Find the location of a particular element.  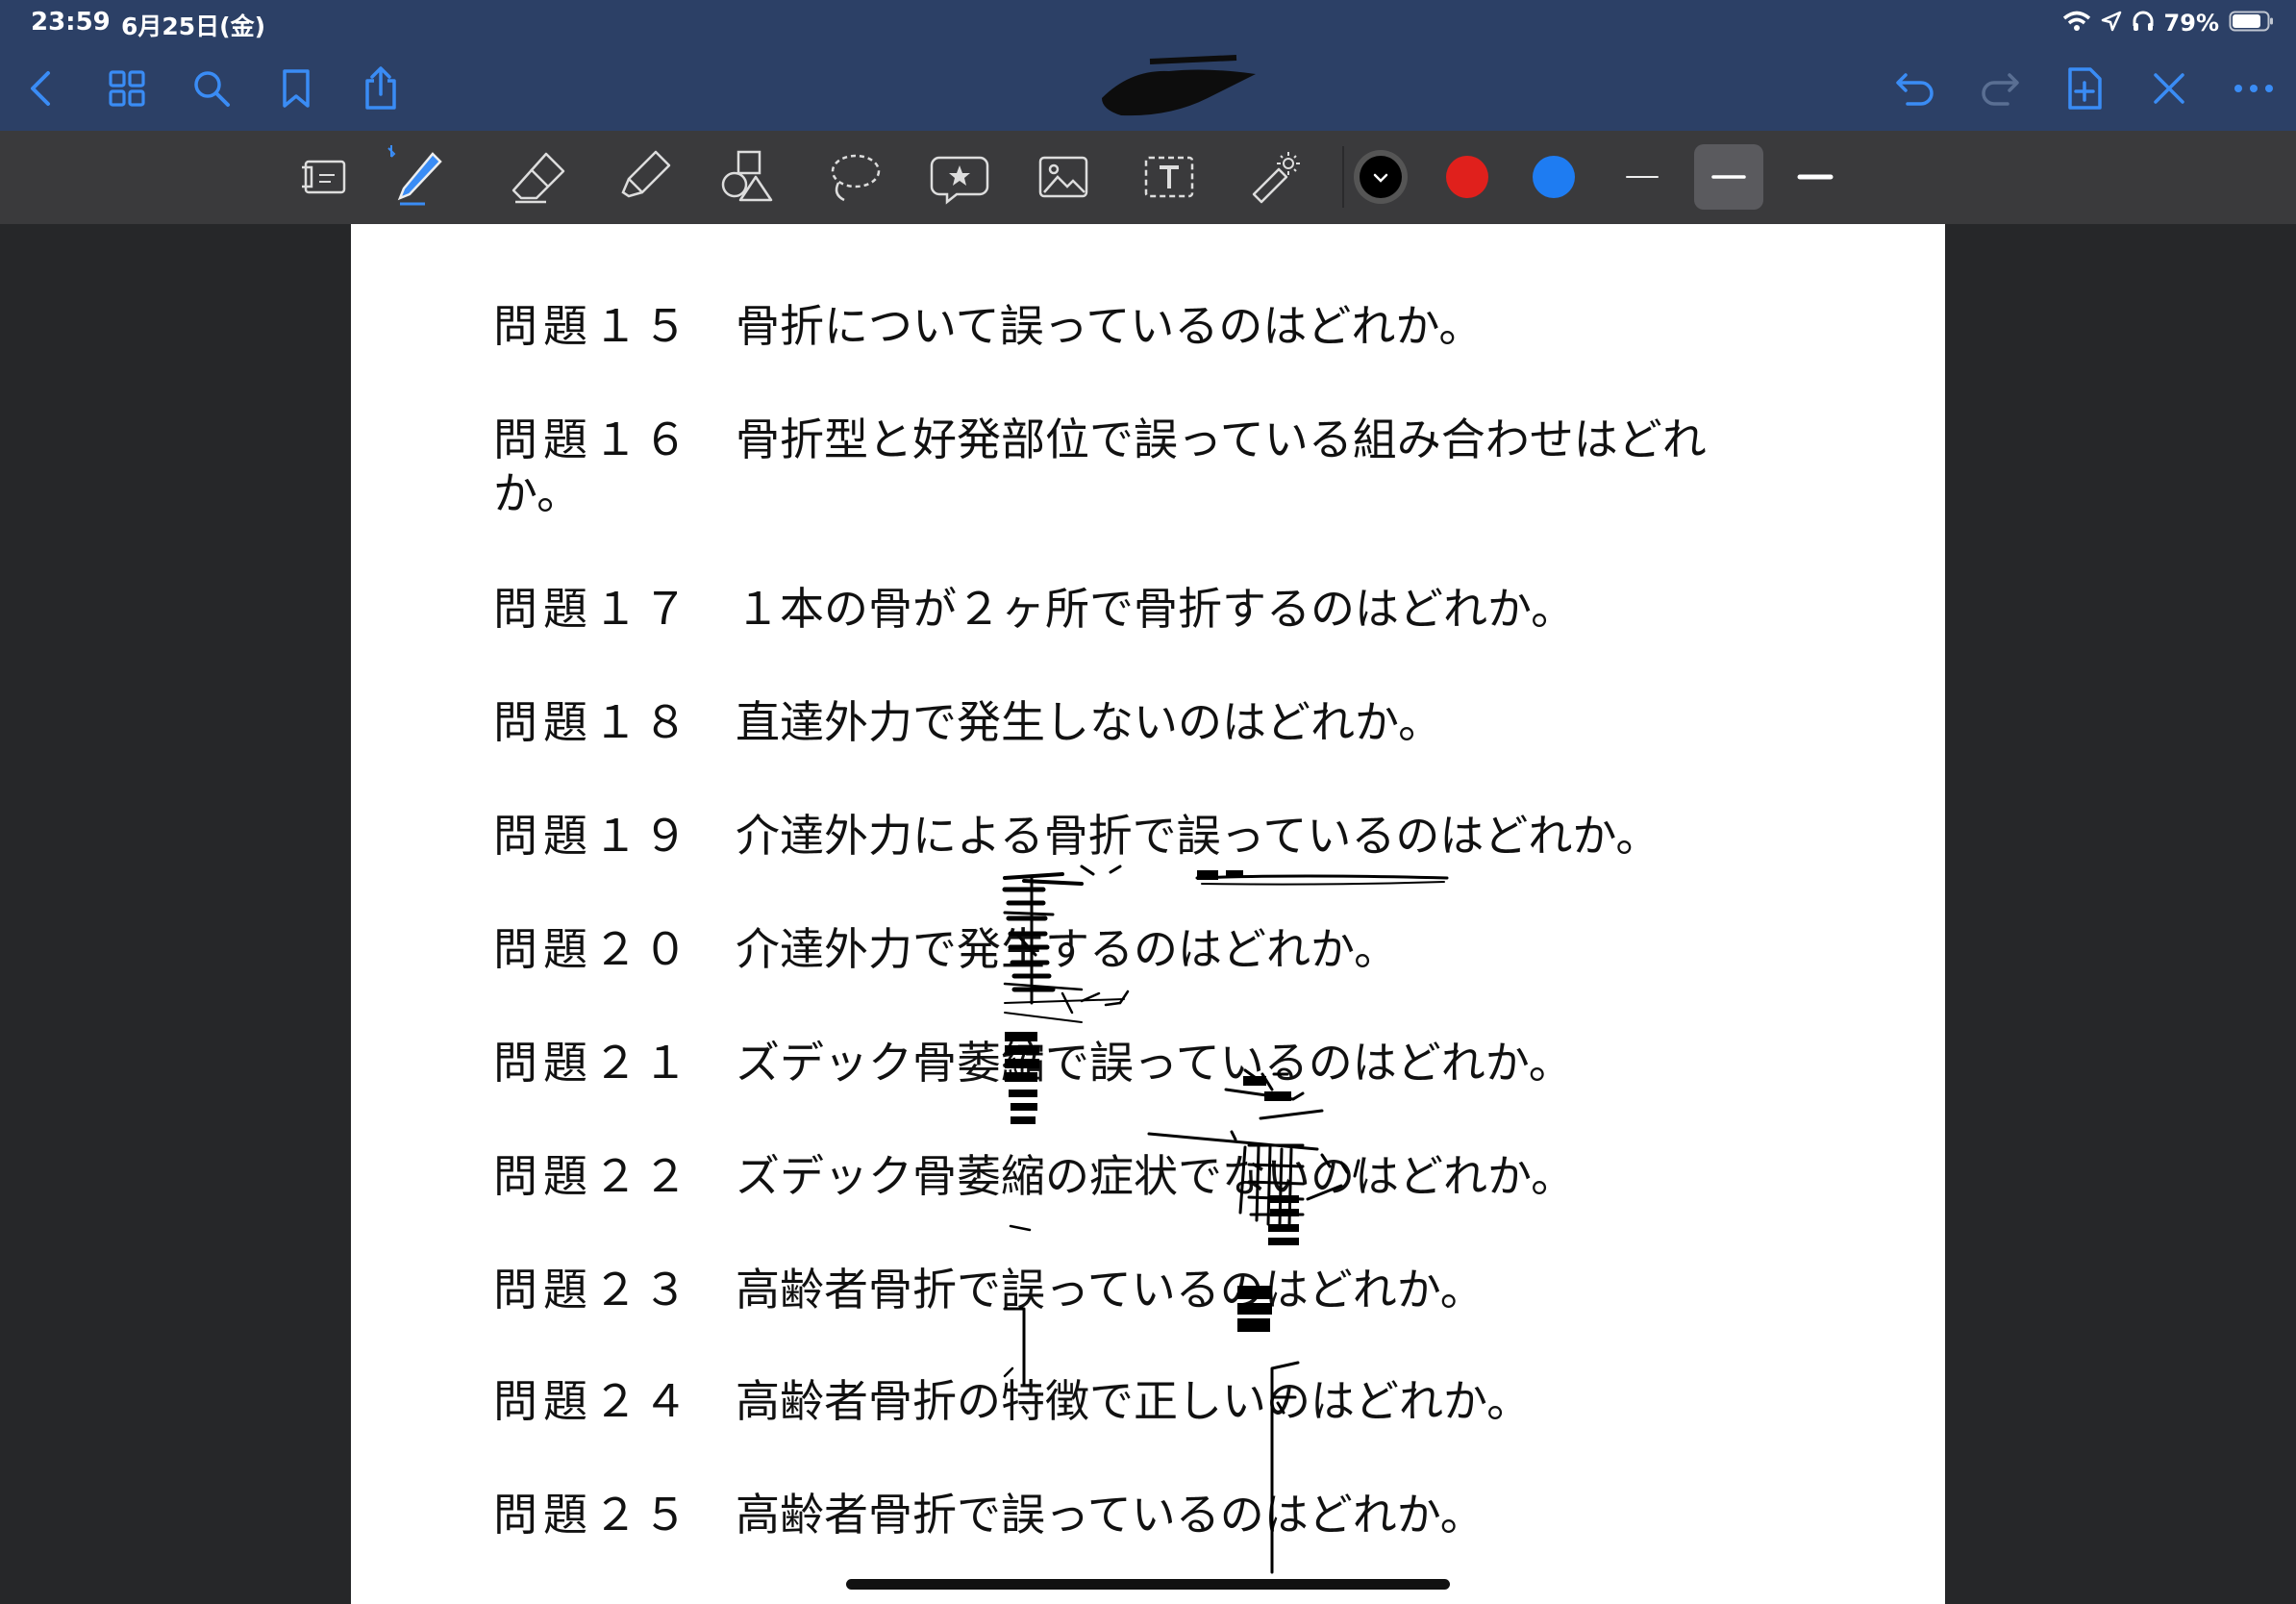

wifi-icon is located at coordinates (2076, 23).